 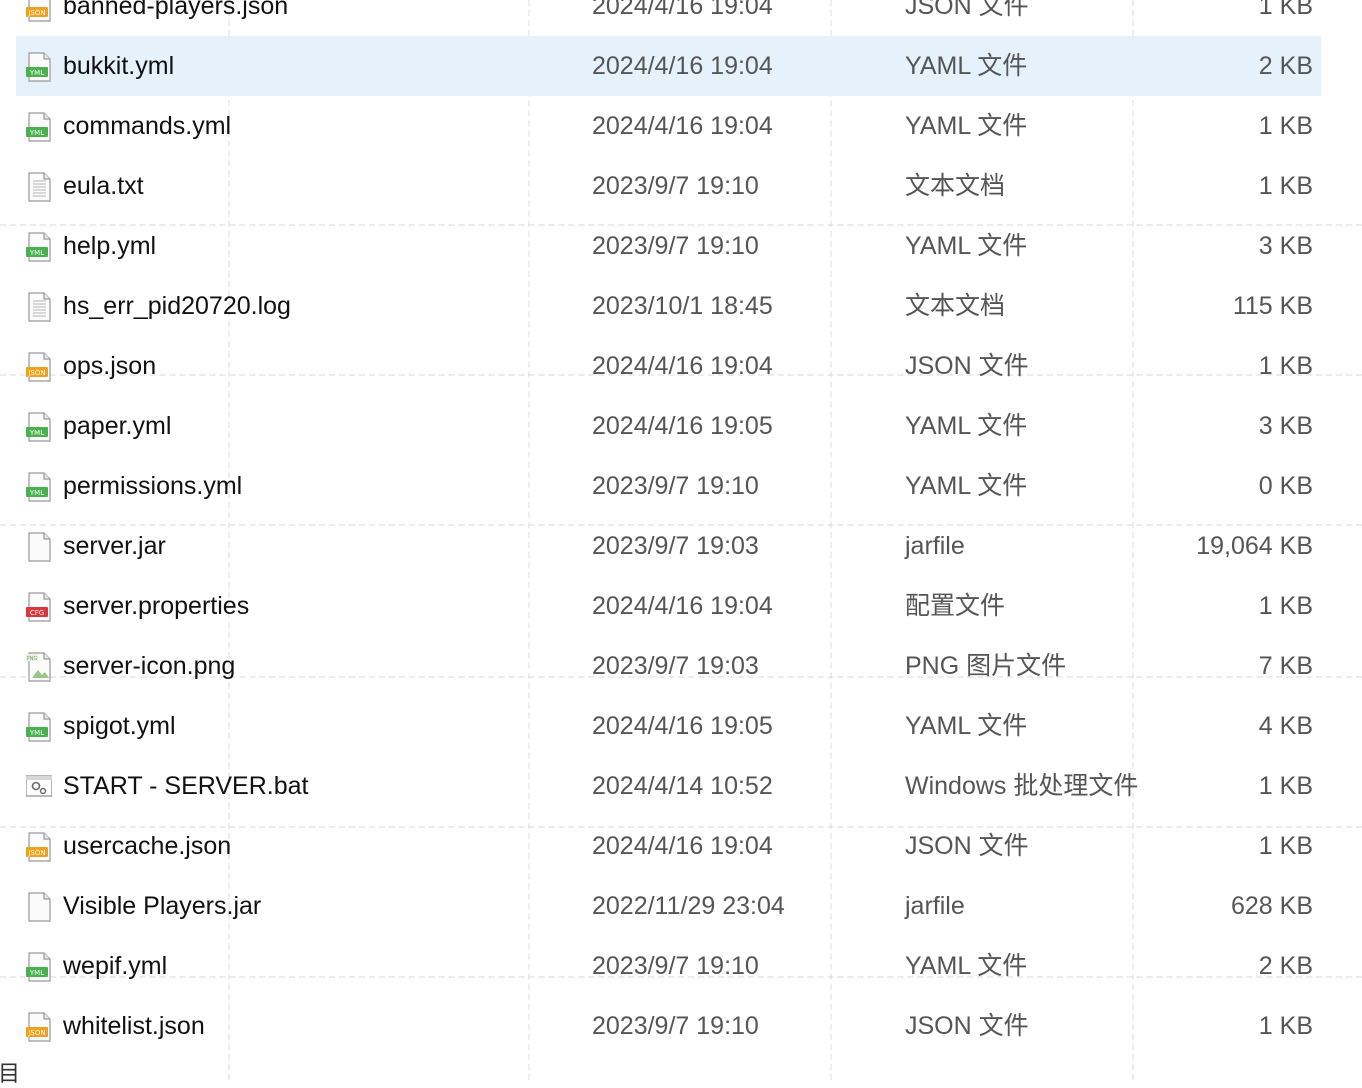 I want to click on file-row: YML bukkit.yml 2024/4/16 19:04 YAML 文件 2 KB, so click(x=668, y=66).